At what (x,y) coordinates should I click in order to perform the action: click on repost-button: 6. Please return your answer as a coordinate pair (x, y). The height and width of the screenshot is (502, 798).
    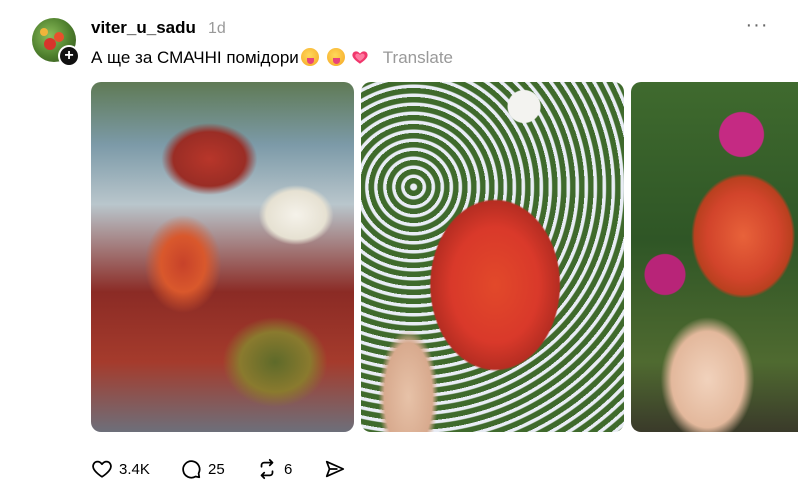
    Looking at the image, I should click on (274, 469).